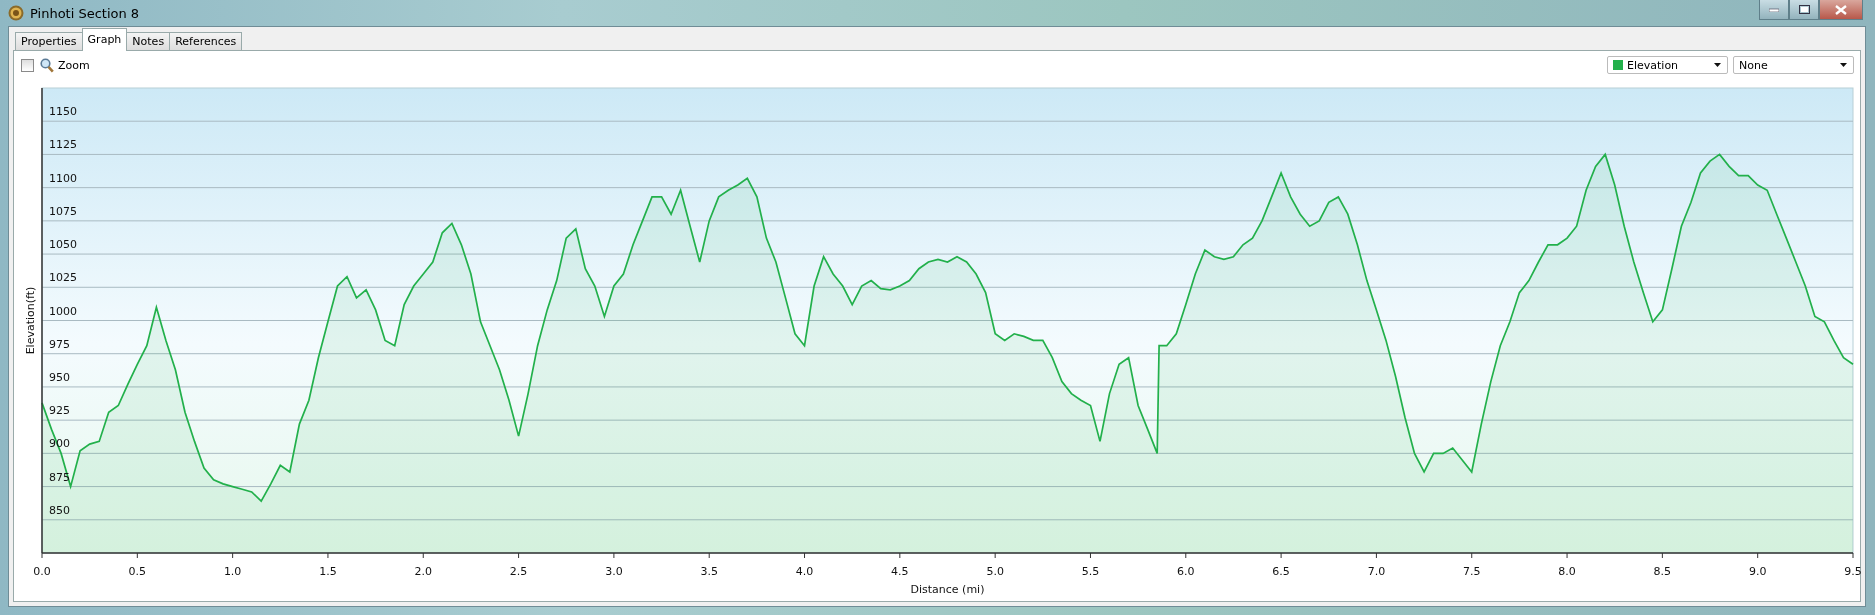 This screenshot has width=1875, height=615. Describe the element at coordinates (1376, 571) in the screenshot. I see `x-tick-label: 7.0` at that location.